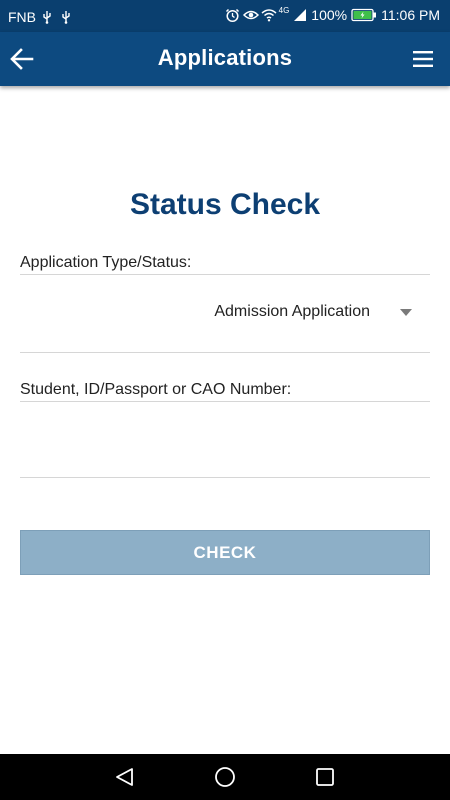  What do you see at coordinates (156, 389) in the screenshot?
I see `student-id-label: Student, ID/Passport or CAO Number:` at bounding box center [156, 389].